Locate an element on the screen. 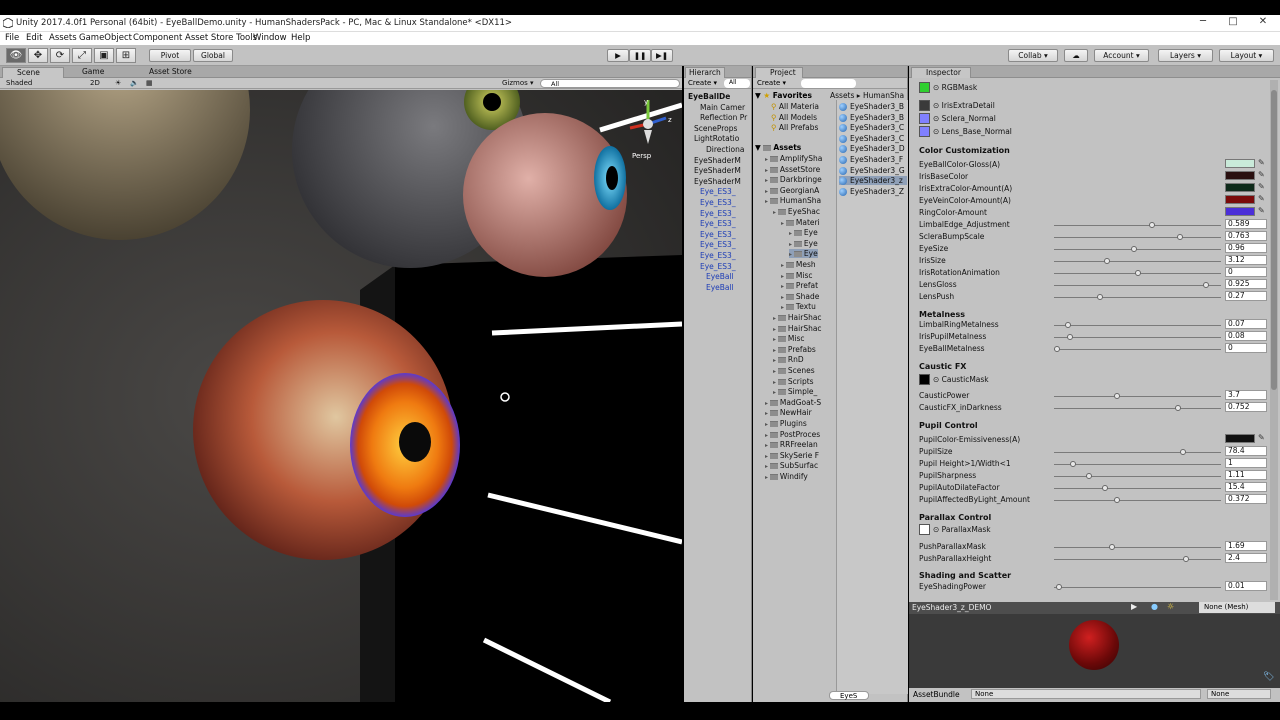  slider-value-field: 0.96 is located at coordinates (1246, 248).